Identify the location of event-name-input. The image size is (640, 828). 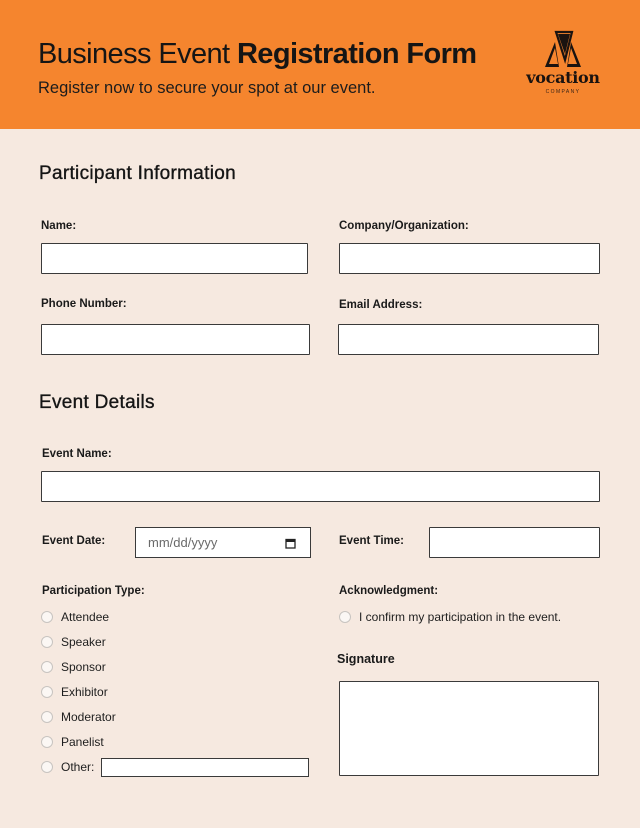
(320, 486).